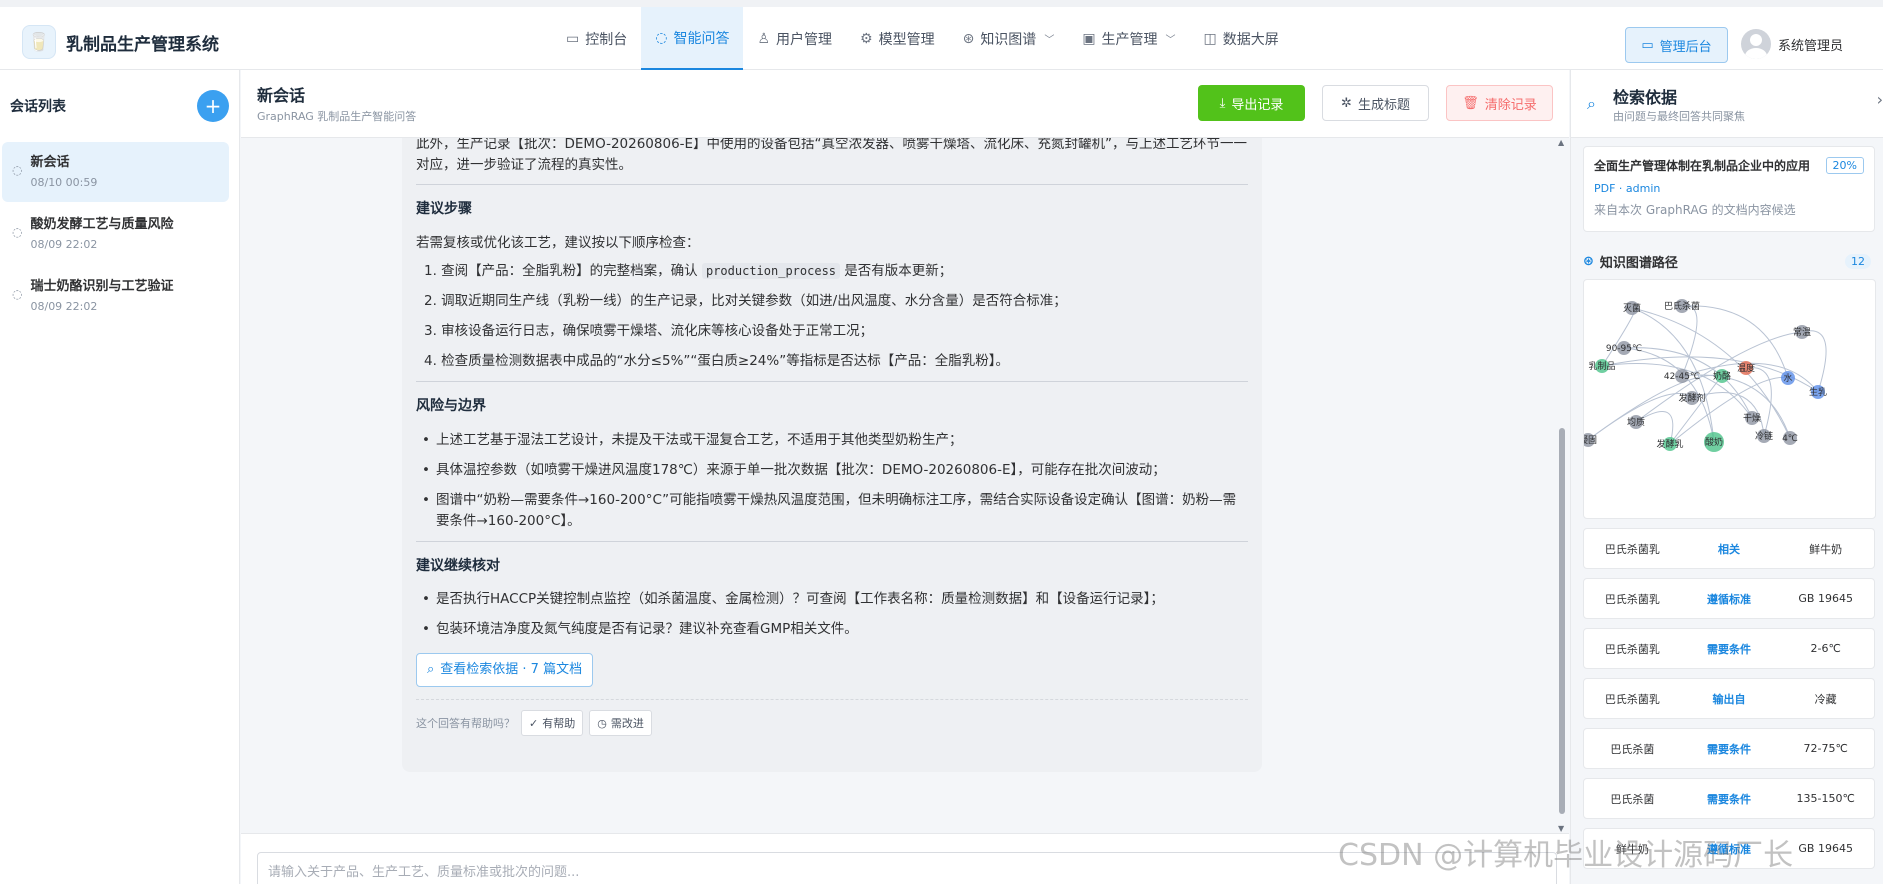 The image size is (1883, 884). What do you see at coordinates (1257, 105) in the screenshot?
I see `export-label: 导出记录` at bounding box center [1257, 105].